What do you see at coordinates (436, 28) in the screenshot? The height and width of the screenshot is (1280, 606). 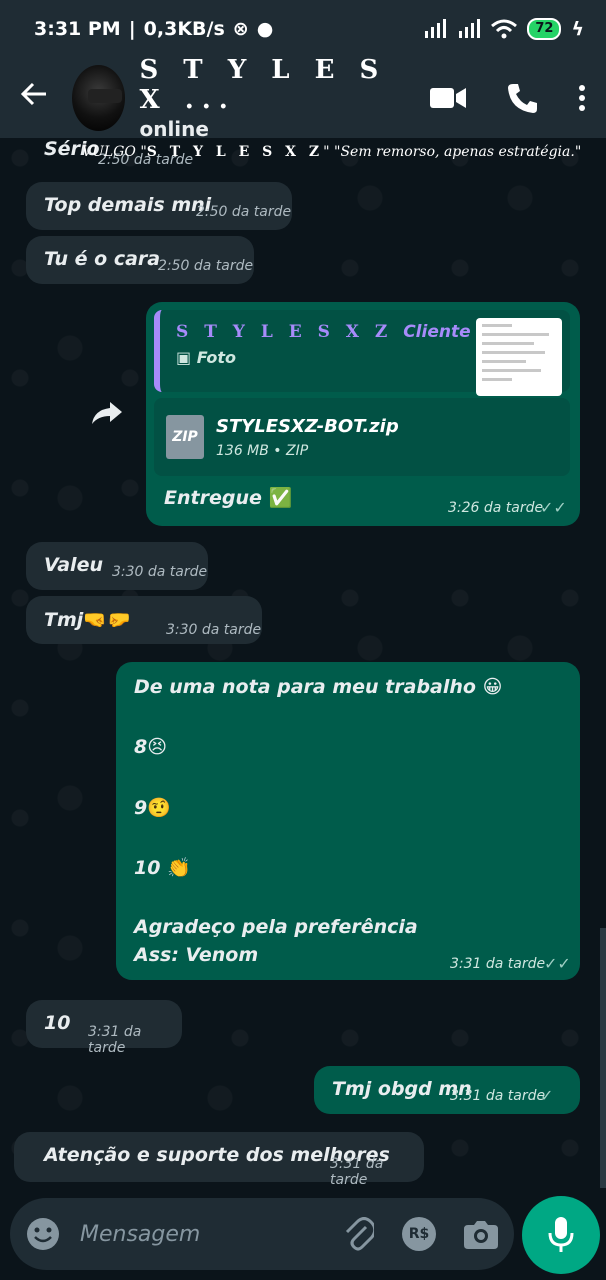 I see `signal-icon` at bounding box center [436, 28].